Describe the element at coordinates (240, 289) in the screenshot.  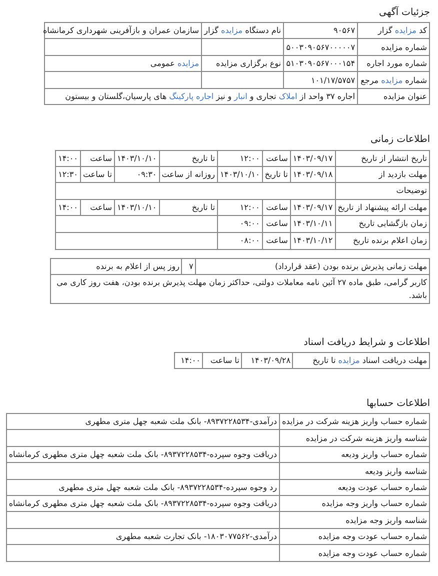
I see `notice-text: کاربر گرامی، طبق ماده ۲۷ آئین نامه معاملات دولتی، حداکثر زمان مهلت پذیرش برنده بودن، هفت روز کاری می باشد.` at that location.